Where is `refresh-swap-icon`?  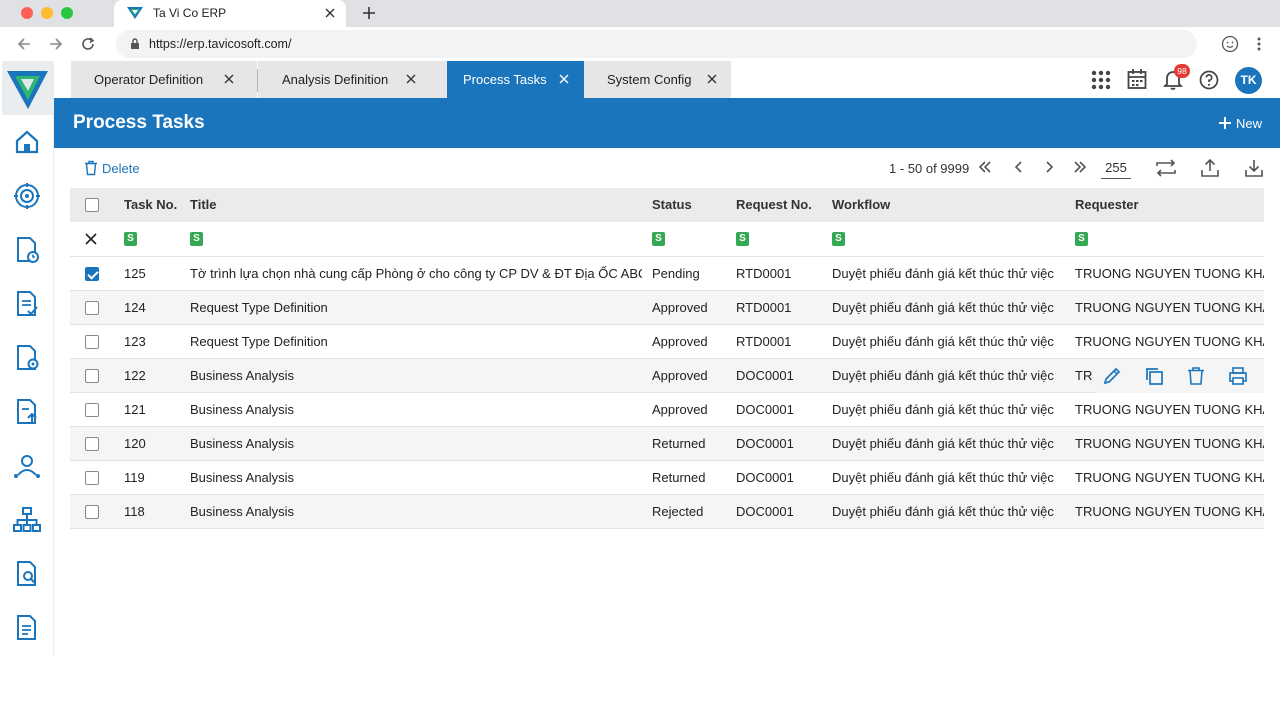
refresh-swap-icon is located at coordinates (1166, 168).